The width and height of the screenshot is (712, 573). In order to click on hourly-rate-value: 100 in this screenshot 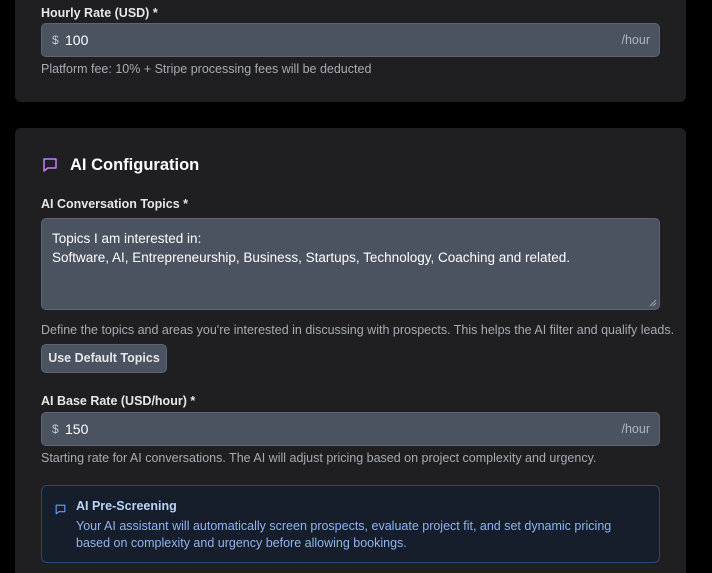, I will do `click(77, 40)`.